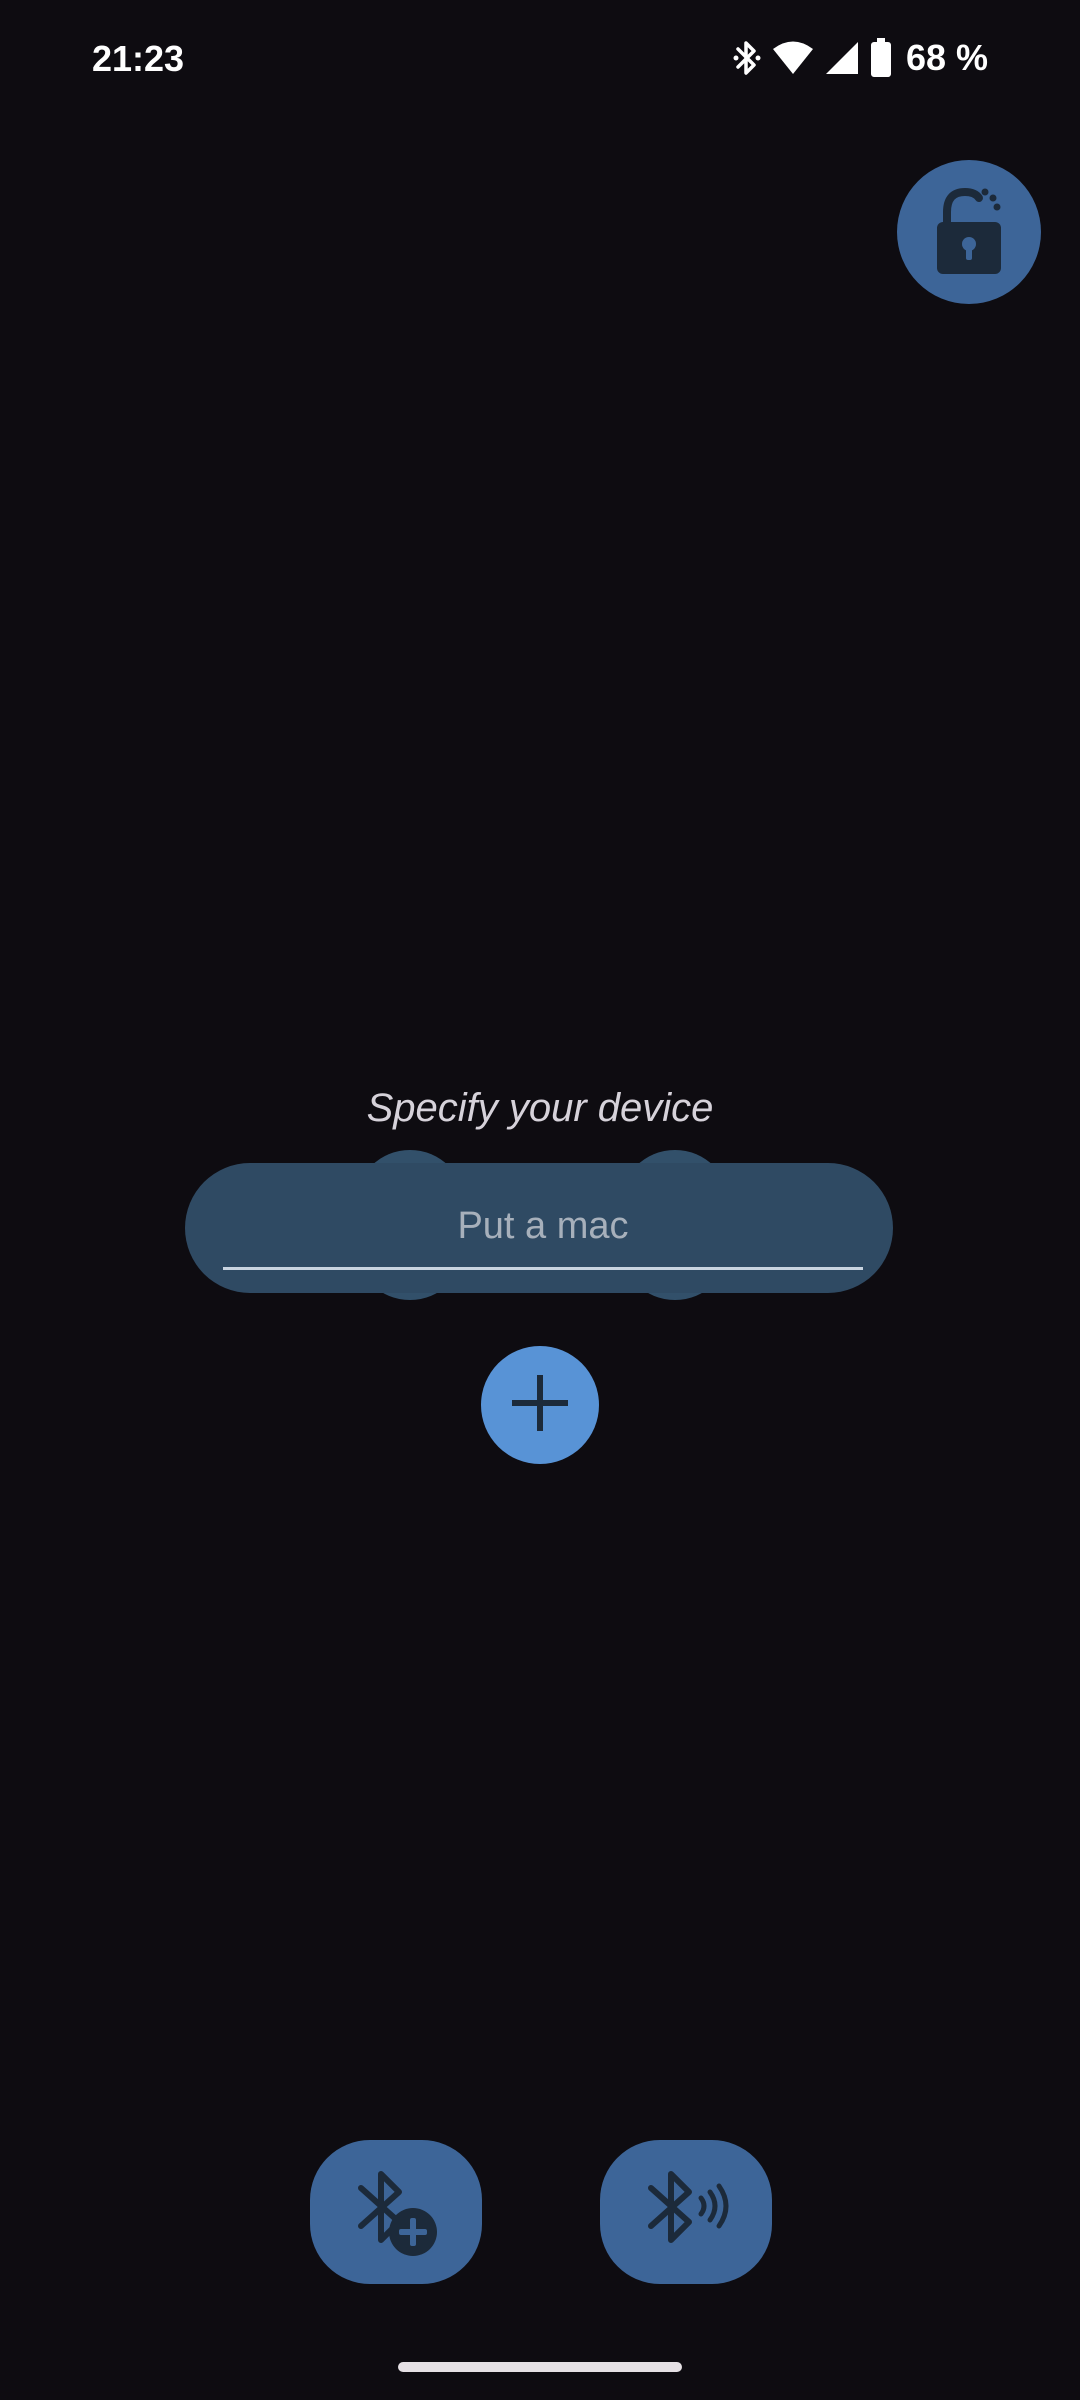 The image size is (1080, 2400). Describe the element at coordinates (747, 58) in the screenshot. I see `bluetooth-icon` at that location.